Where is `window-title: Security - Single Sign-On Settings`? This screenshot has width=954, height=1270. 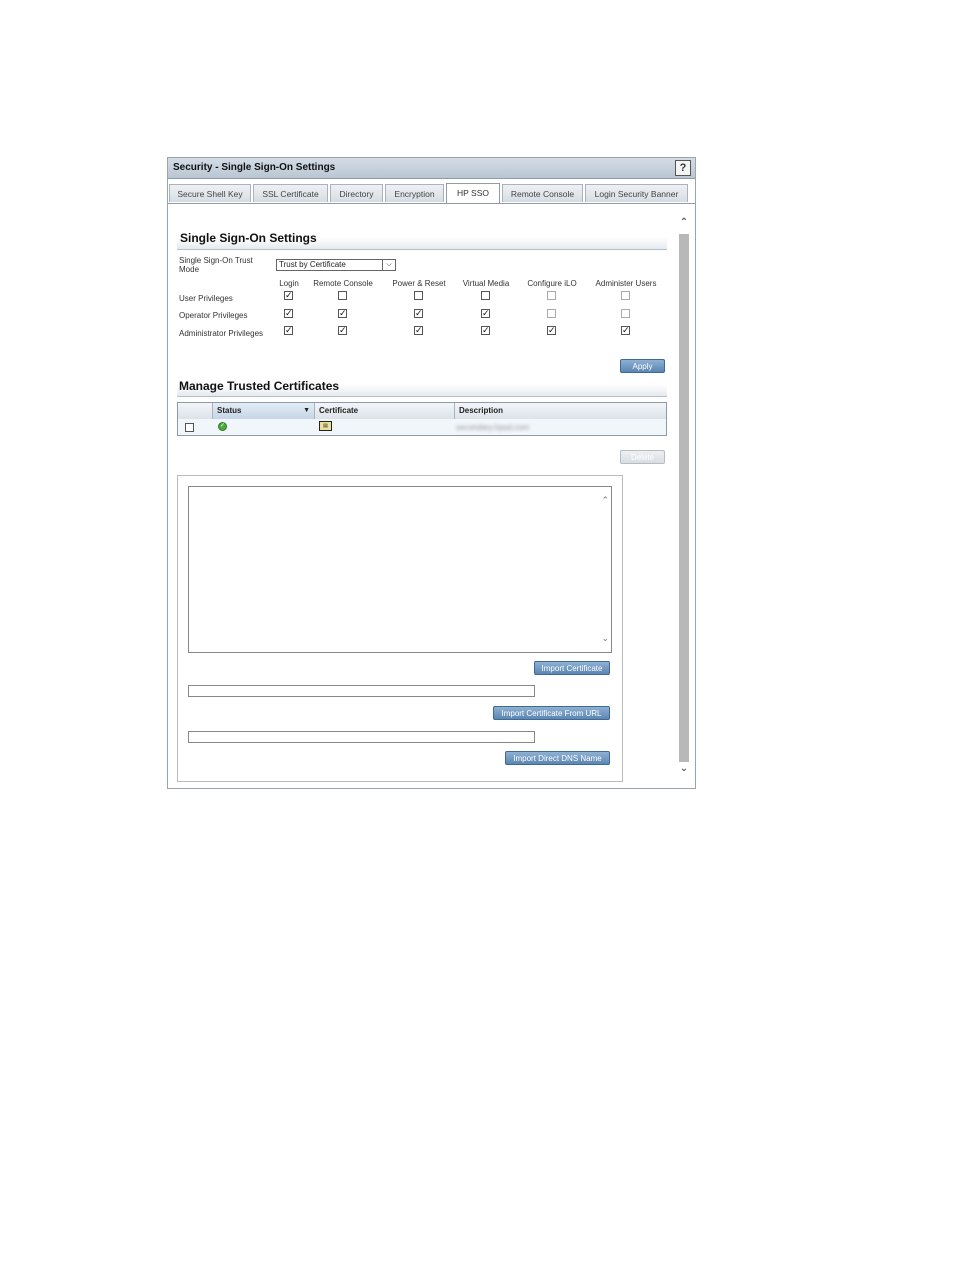 window-title: Security - Single Sign-On Settings is located at coordinates (254, 167).